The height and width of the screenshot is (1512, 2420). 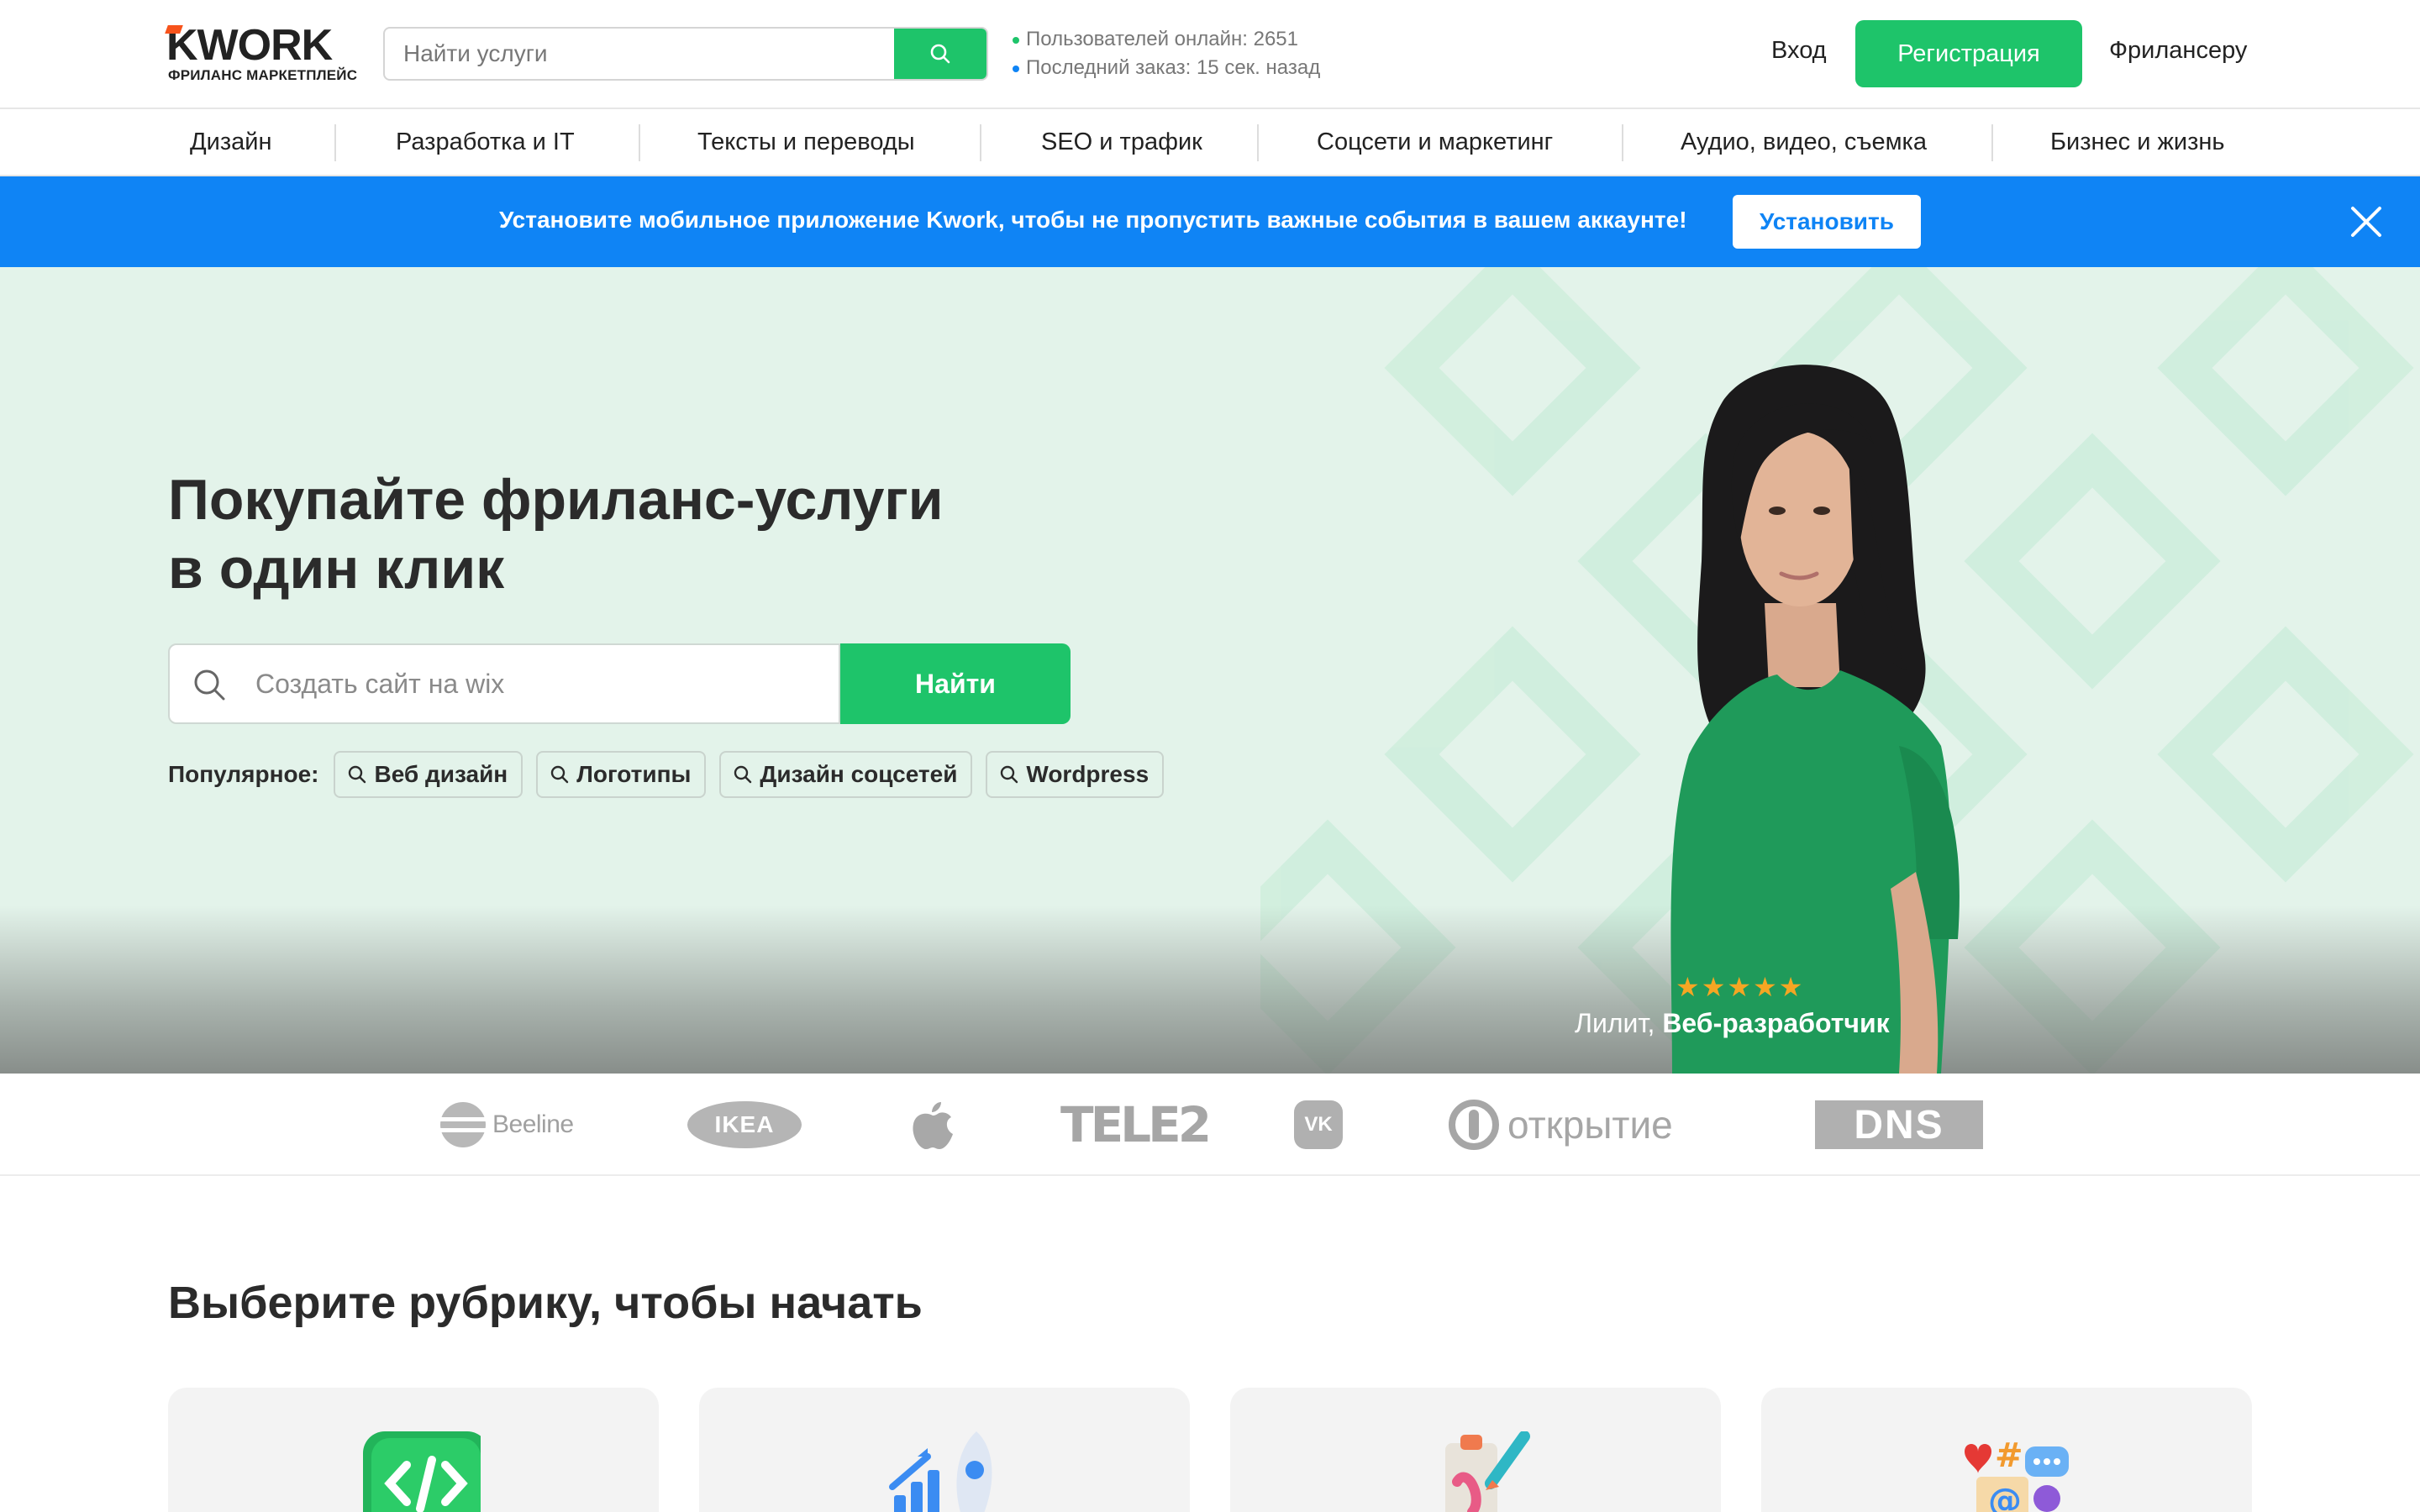 I want to click on category-social: Соцсети и маркетинг, so click(x=1435, y=142).